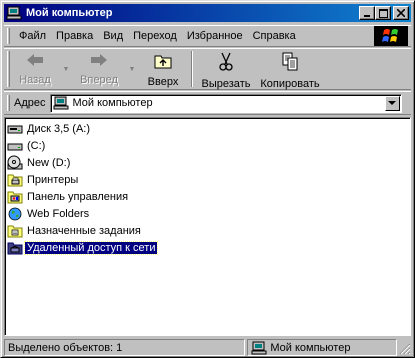 This screenshot has width=415, height=358. I want to click on list-item-floppy: Диск 3,5 (A:), so click(82, 128).